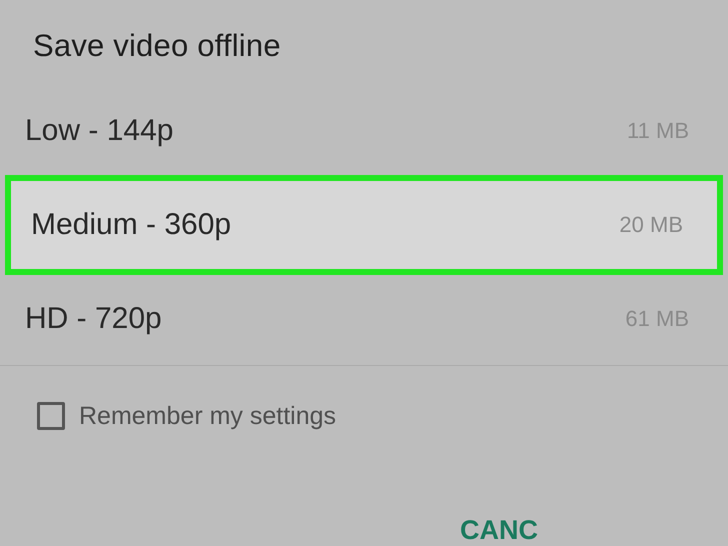 The width and height of the screenshot is (728, 546). Describe the element at coordinates (651, 225) in the screenshot. I see `file-size: 20 MB` at that location.